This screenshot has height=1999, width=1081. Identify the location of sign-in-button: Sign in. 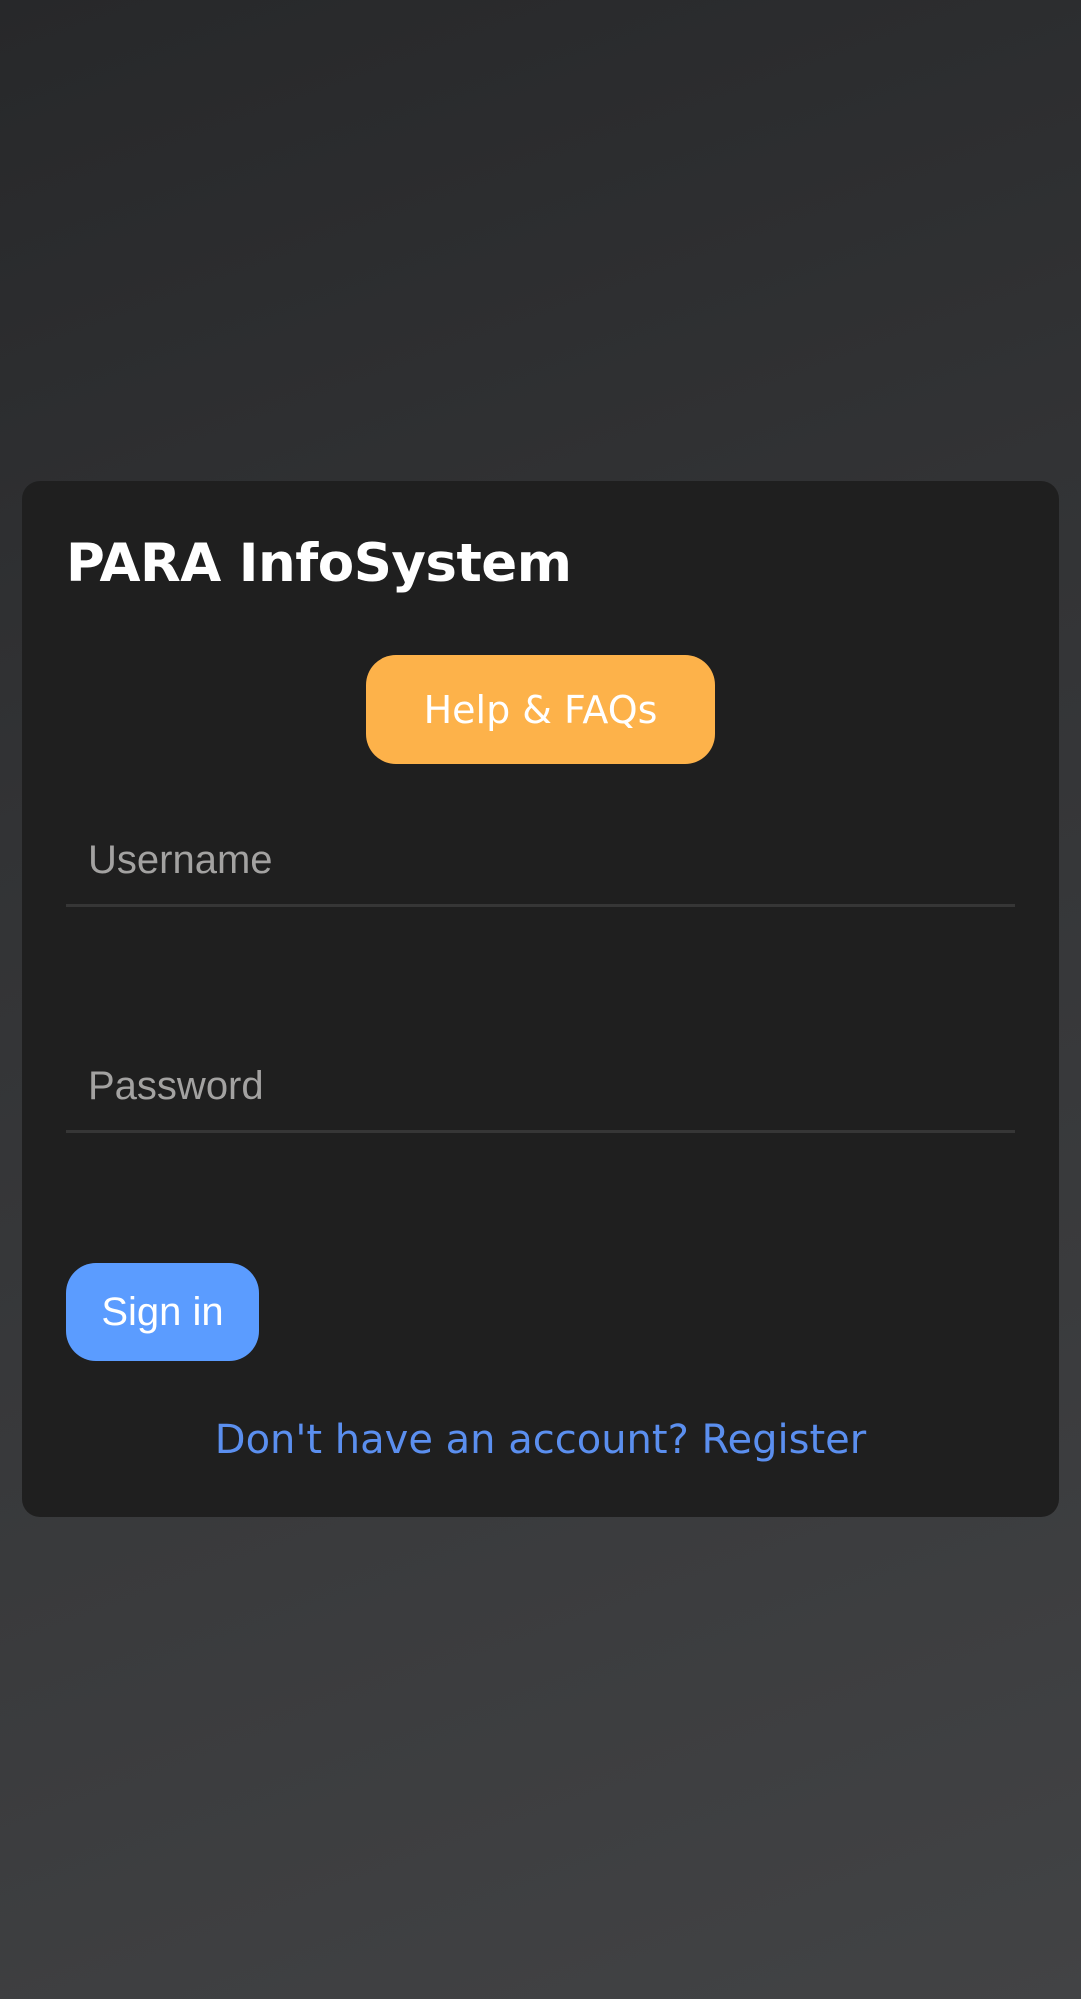
(162, 1312).